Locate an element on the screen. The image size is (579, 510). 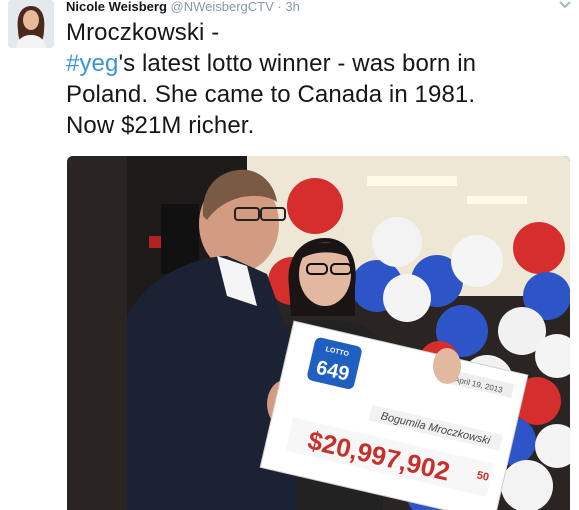
avatar-image is located at coordinates (31, 24).